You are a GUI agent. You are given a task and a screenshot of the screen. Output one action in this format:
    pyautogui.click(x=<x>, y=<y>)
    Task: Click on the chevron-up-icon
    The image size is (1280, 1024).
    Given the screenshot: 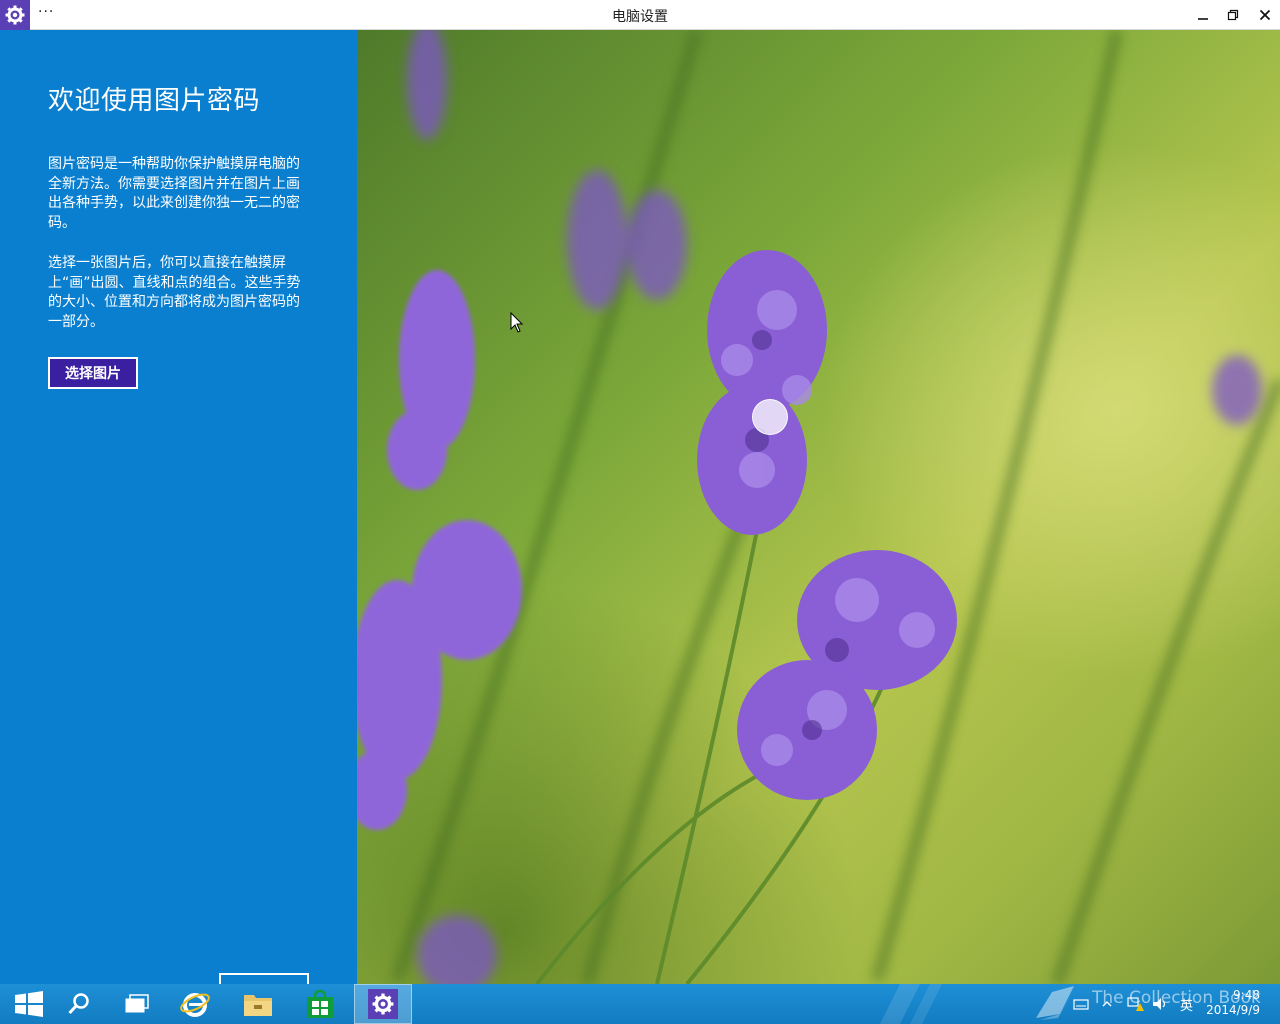 What is the action you would take?
    pyautogui.click(x=1107, y=1004)
    